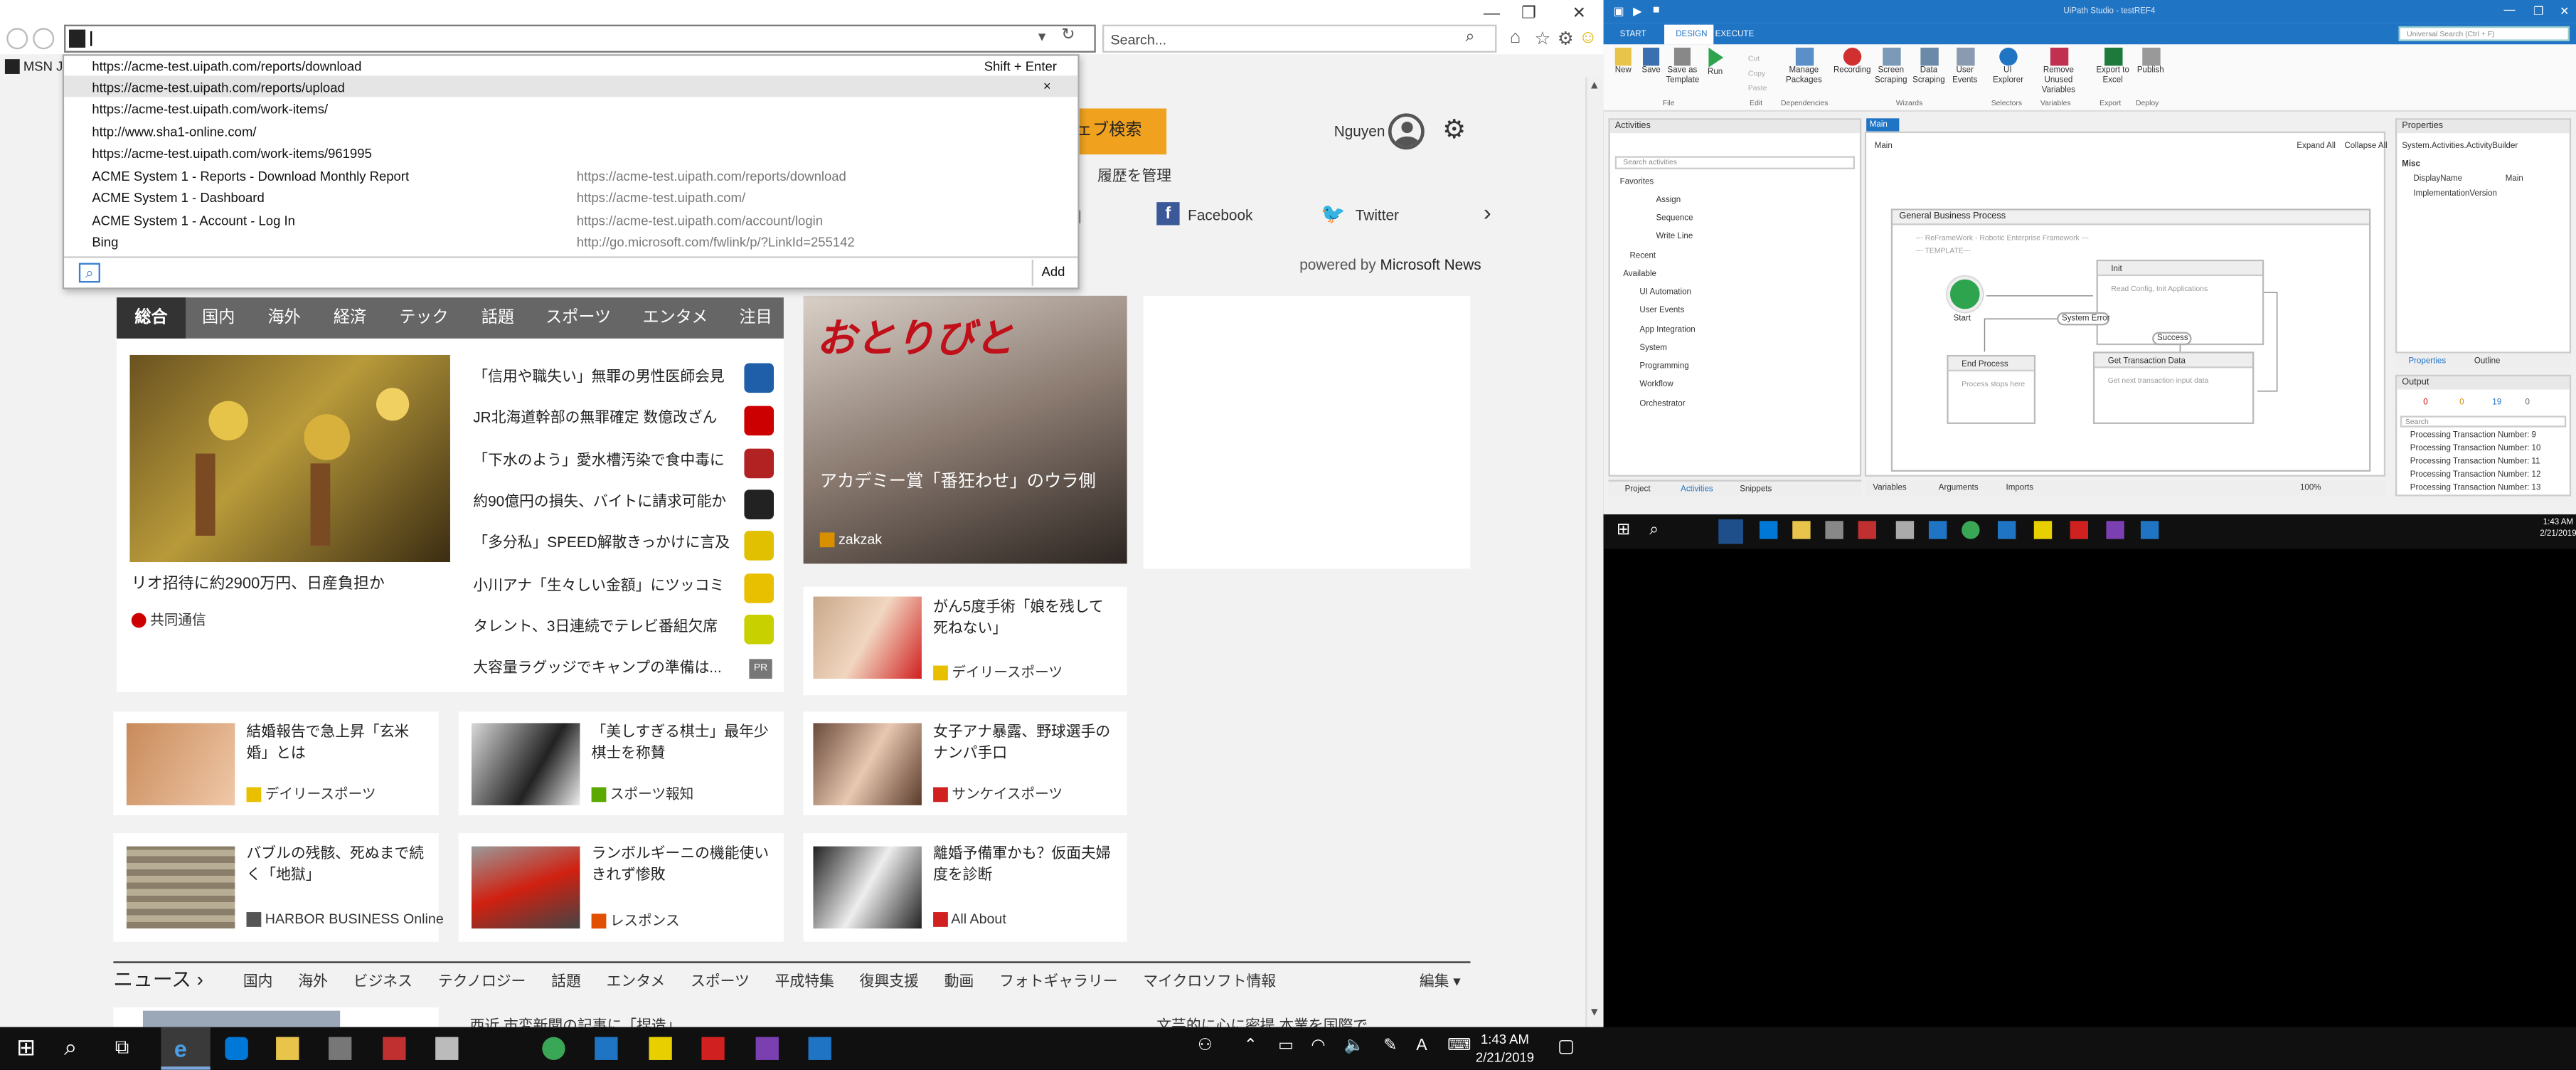  Describe the element at coordinates (1168, 214) in the screenshot. I see `facebook-icon: f` at that location.